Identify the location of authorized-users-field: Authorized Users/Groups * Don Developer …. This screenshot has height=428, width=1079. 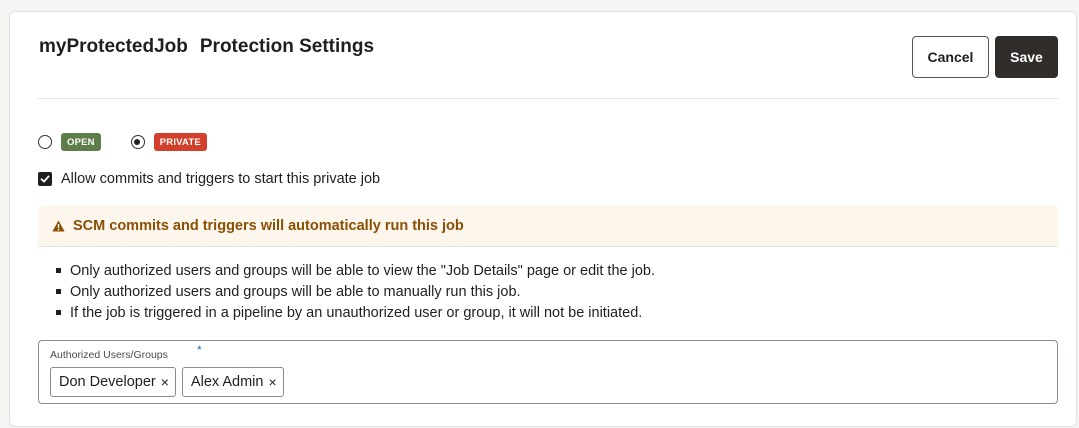
(548, 372).